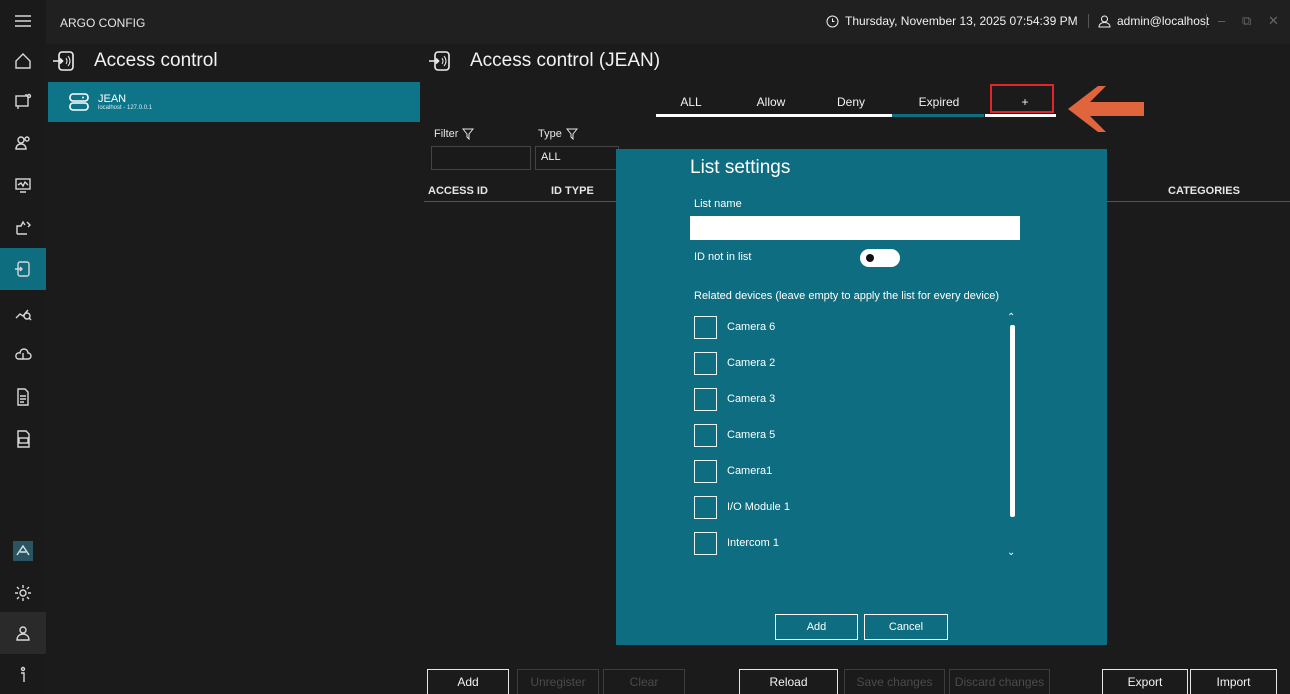  What do you see at coordinates (906, 627) in the screenshot?
I see `dialog-cancel-button: Cancel` at bounding box center [906, 627].